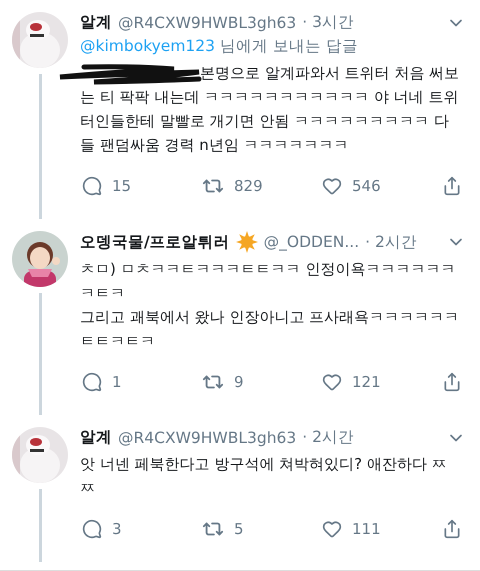  Describe the element at coordinates (372, 186) in the screenshot. I see `like-button: 546` at that location.